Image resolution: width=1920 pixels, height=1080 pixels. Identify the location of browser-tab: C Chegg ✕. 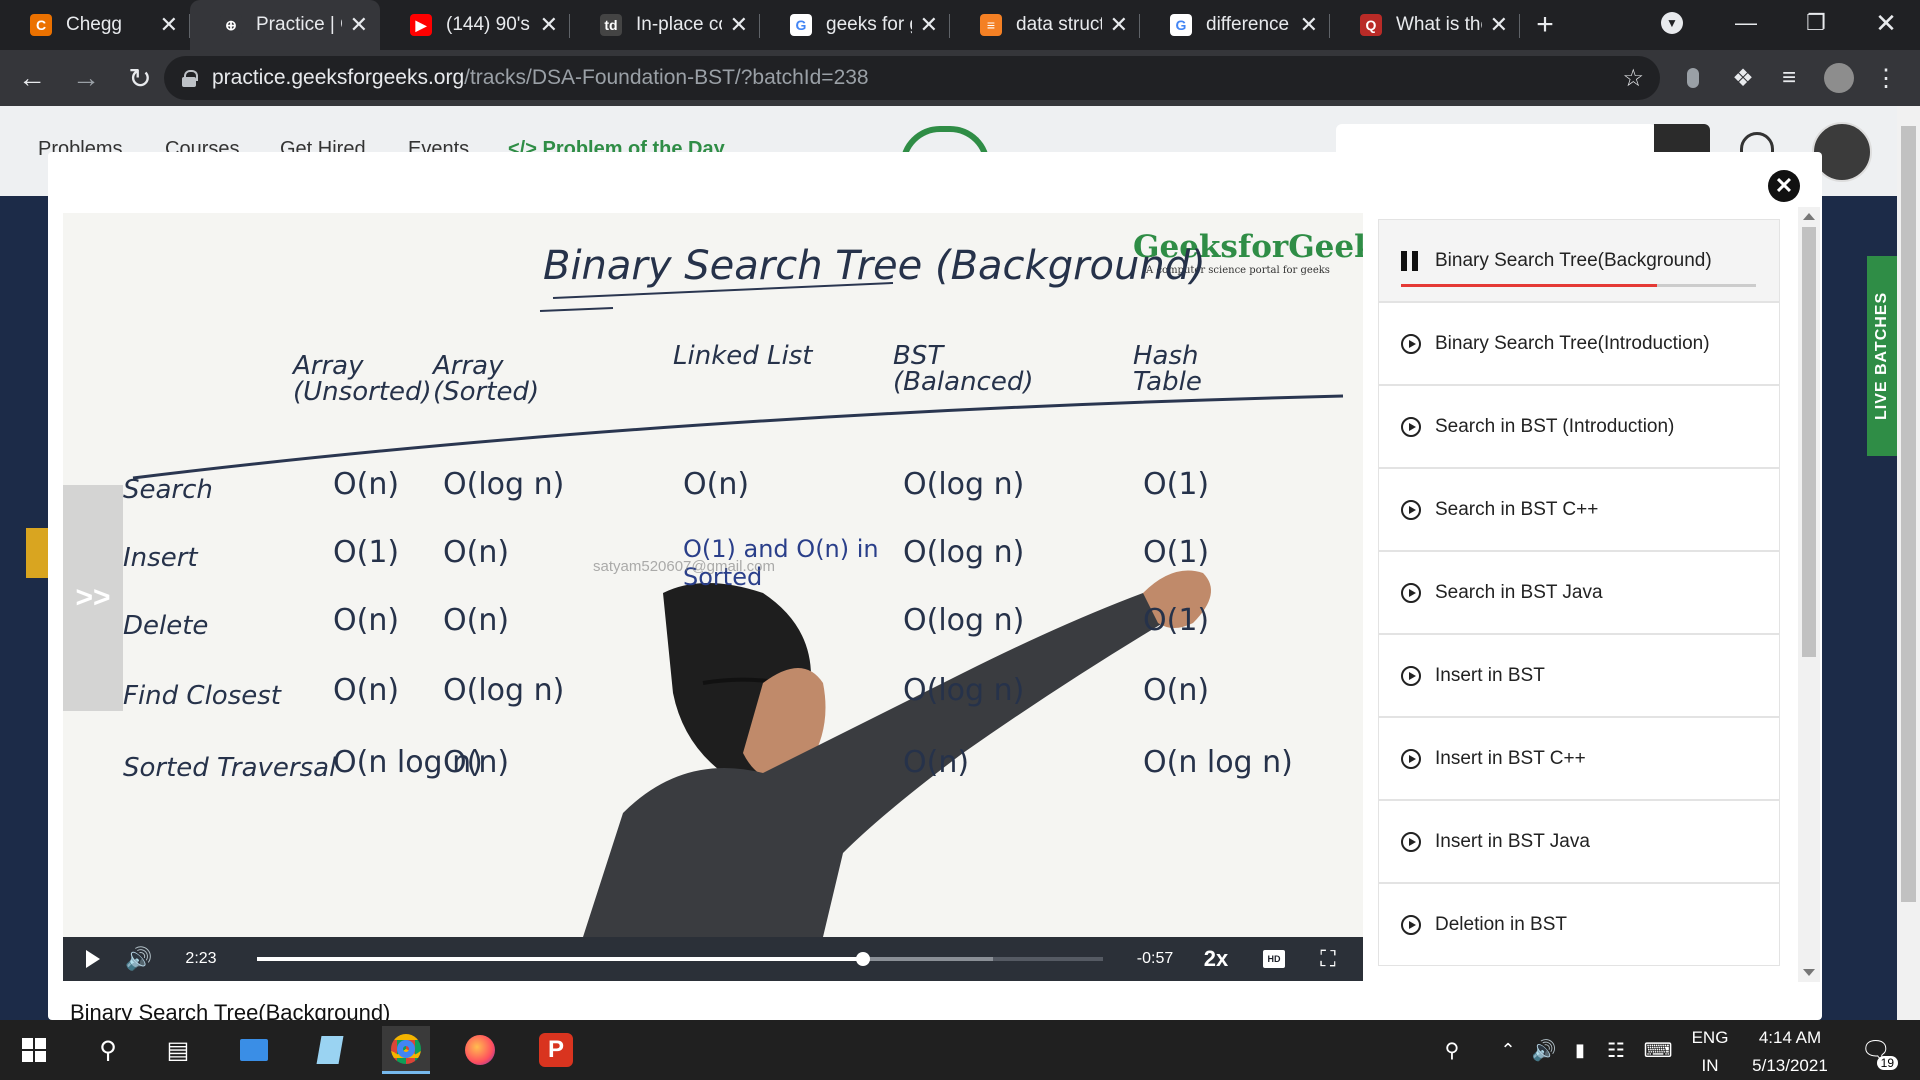
(95, 25).